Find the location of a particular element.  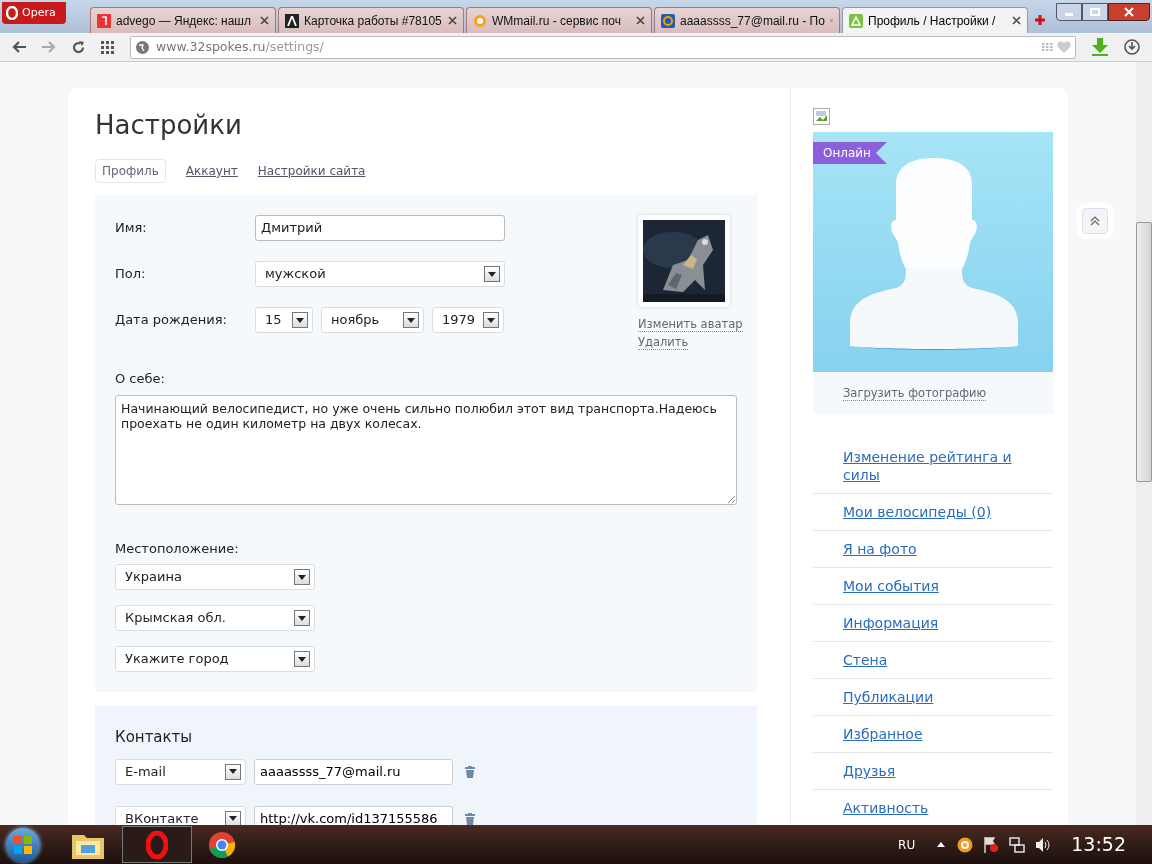

language-indicator: RU is located at coordinates (907, 844).